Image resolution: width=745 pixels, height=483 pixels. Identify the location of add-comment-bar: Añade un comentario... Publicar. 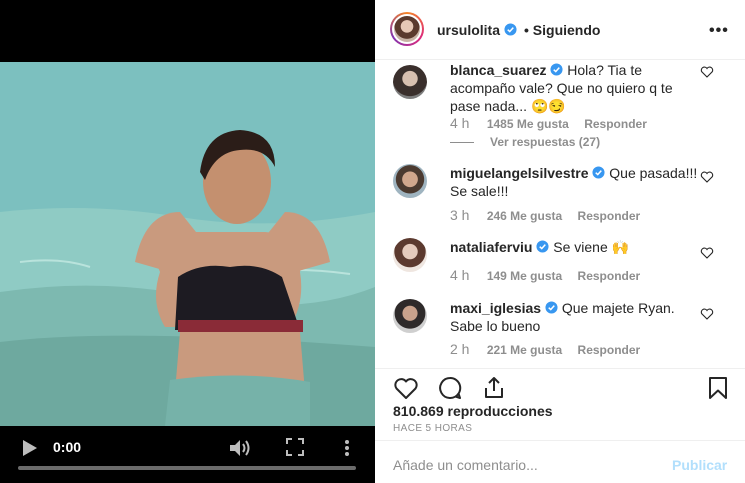
(560, 461).